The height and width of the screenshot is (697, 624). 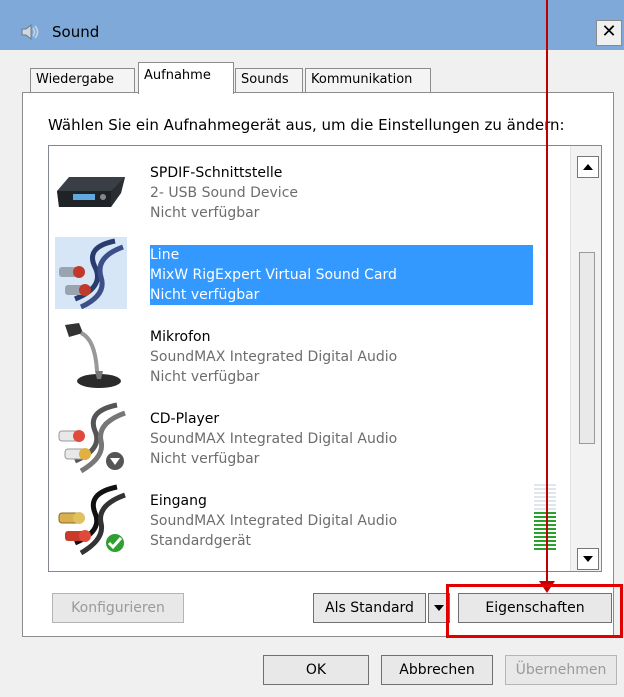 I want to click on scroll-down-button, so click(x=588, y=559).